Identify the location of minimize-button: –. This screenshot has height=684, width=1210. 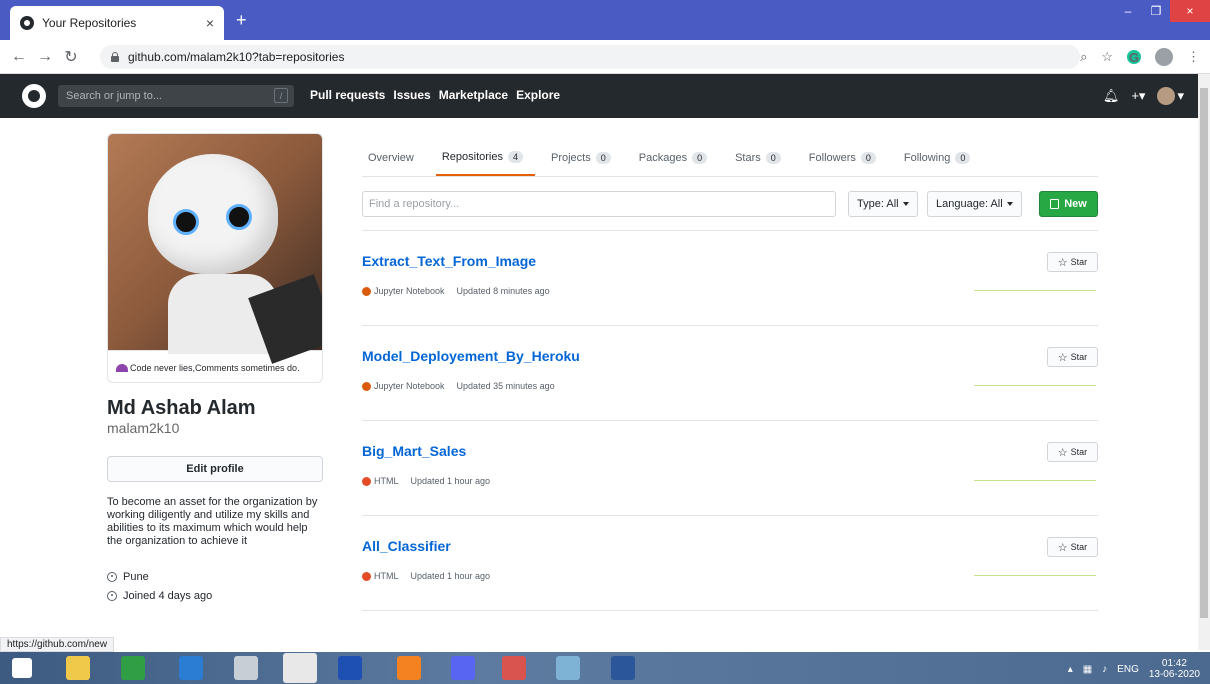
(1128, 11).